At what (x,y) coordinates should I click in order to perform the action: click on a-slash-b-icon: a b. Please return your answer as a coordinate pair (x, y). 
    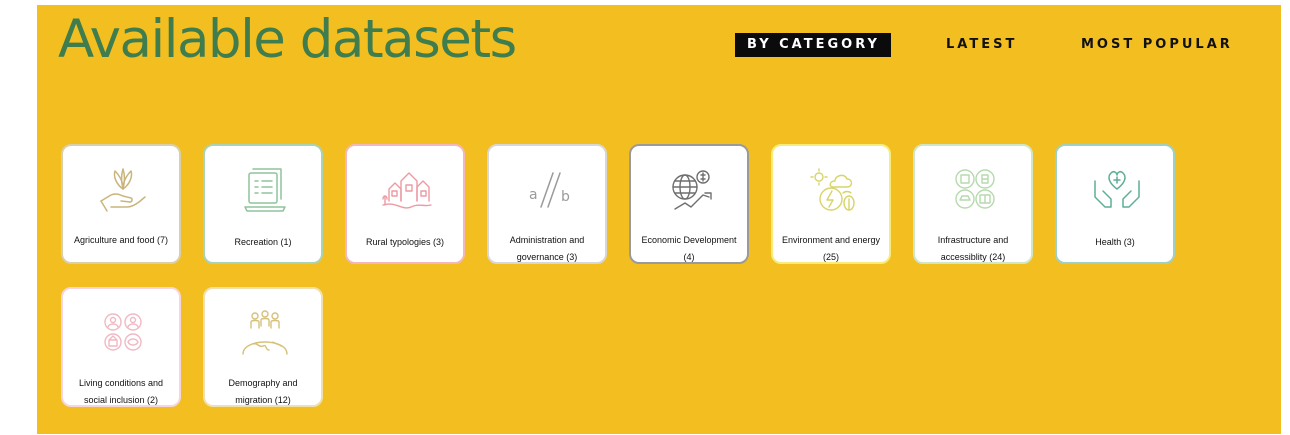
    Looking at the image, I should click on (549, 190).